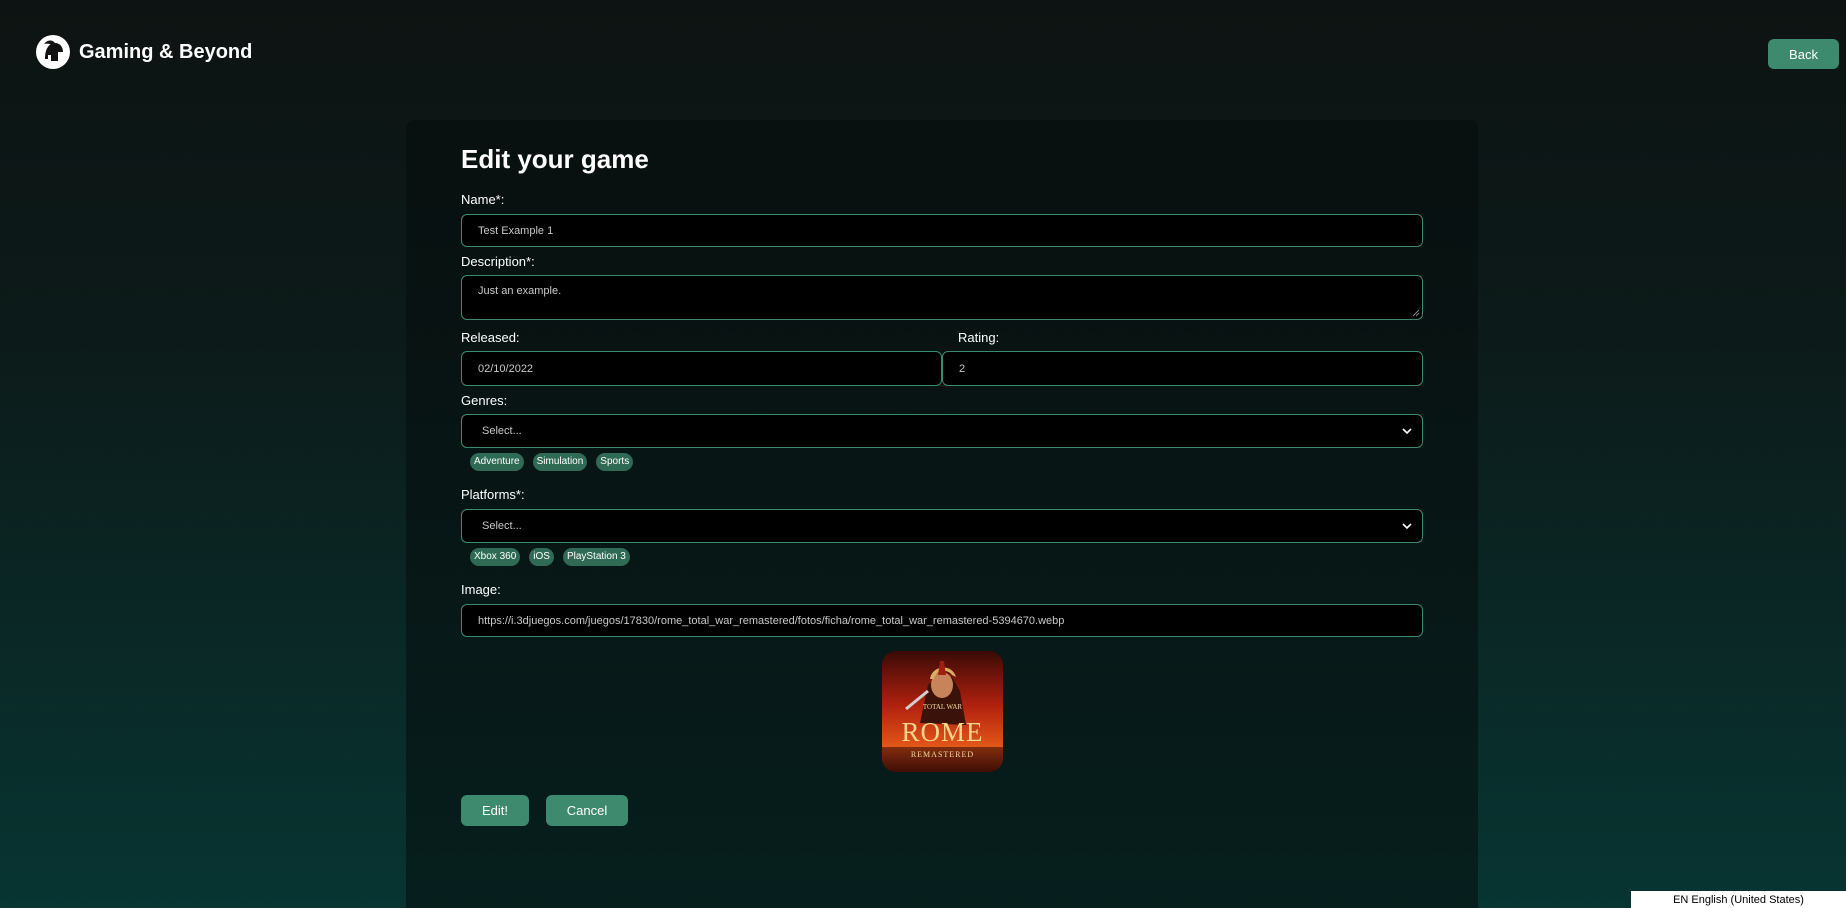 The width and height of the screenshot is (1846, 908). What do you see at coordinates (495, 810) in the screenshot?
I see `edit-button: Edit!` at bounding box center [495, 810].